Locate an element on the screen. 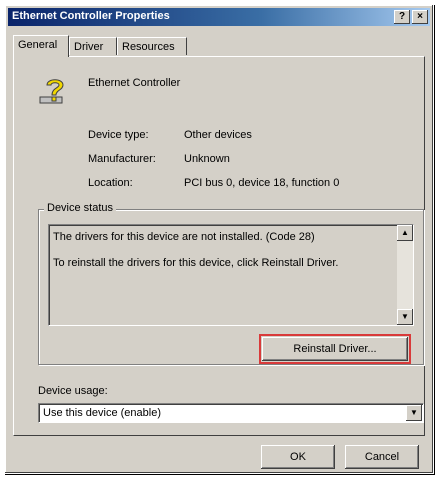 The image size is (440, 480). cancel-button: Cancel is located at coordinates (382, 457).